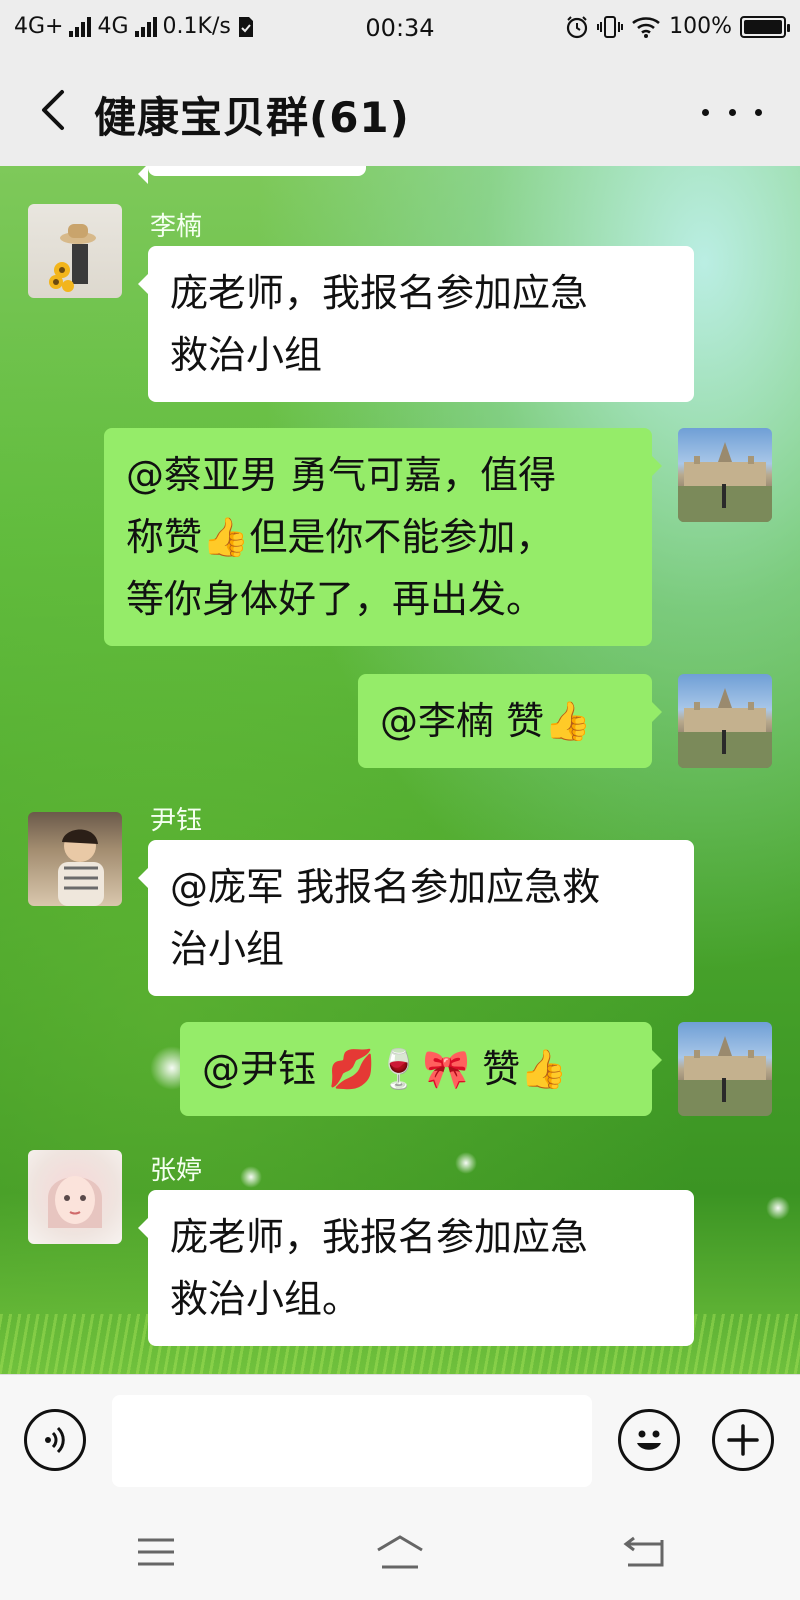 The height and width of the screenshot is (1600, 800). I want to click on vibrate-icon, so click(610, 26).